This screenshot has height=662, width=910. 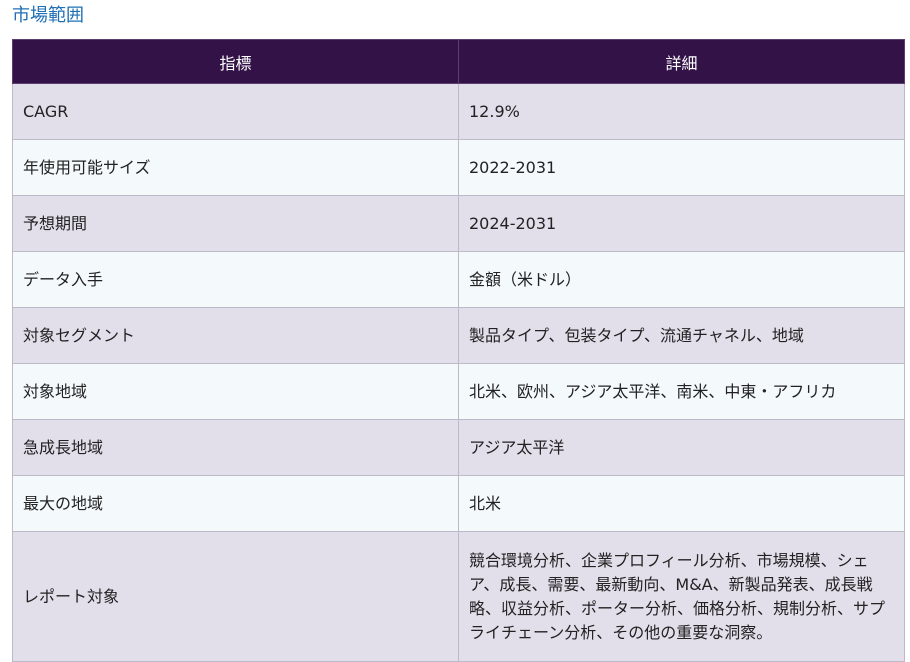 I want to click on header-row: 指標 詳細, so click(x=458, y=61).